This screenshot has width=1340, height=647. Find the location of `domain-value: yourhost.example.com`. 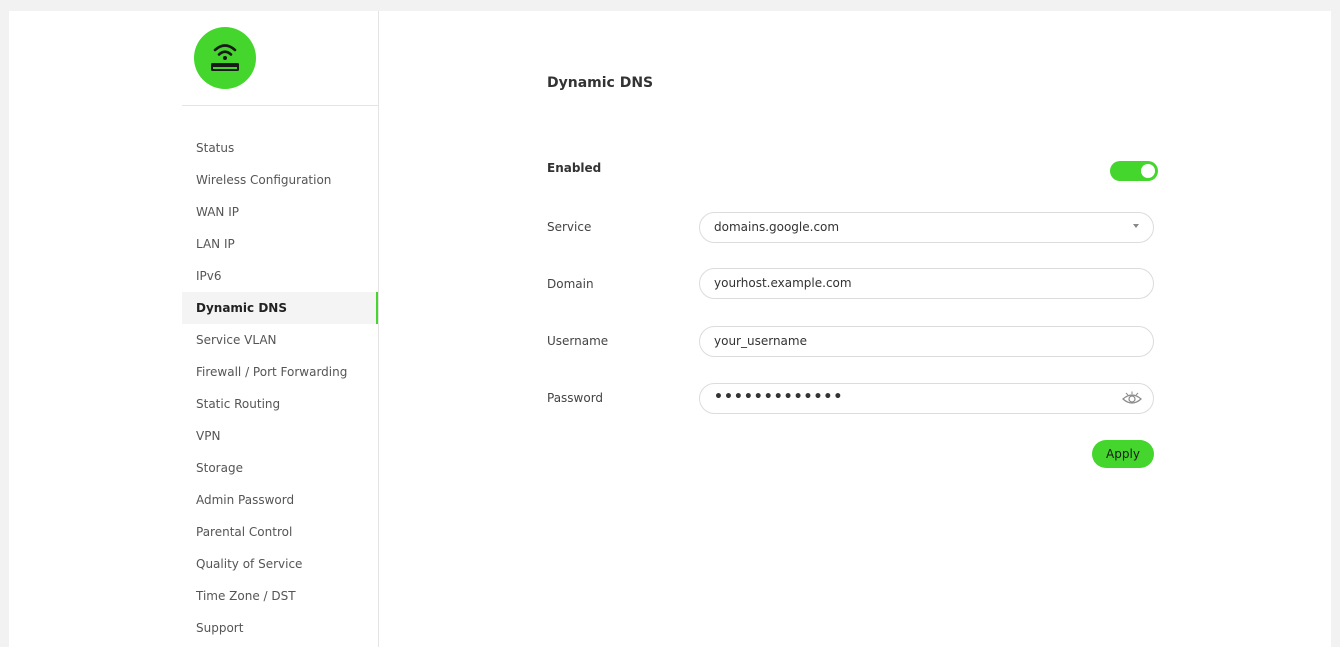

domain-value: yourhost.example.com is located at coordinates (783, 283).